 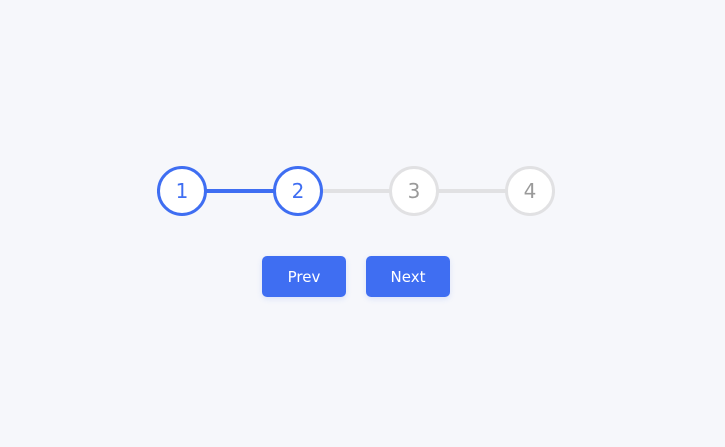 I want to click on button-group: Prev Next, so click(x=356, y=276).